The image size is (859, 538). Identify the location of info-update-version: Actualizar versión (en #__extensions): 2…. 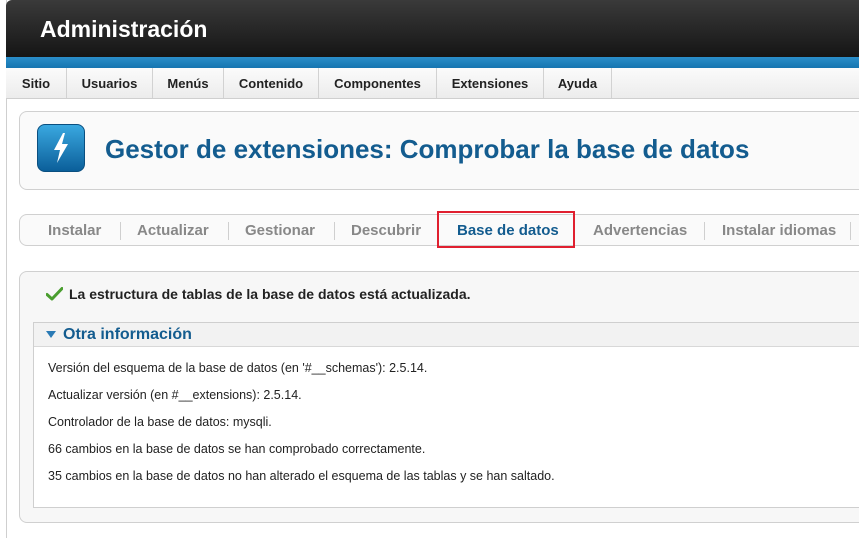
(175, 395).